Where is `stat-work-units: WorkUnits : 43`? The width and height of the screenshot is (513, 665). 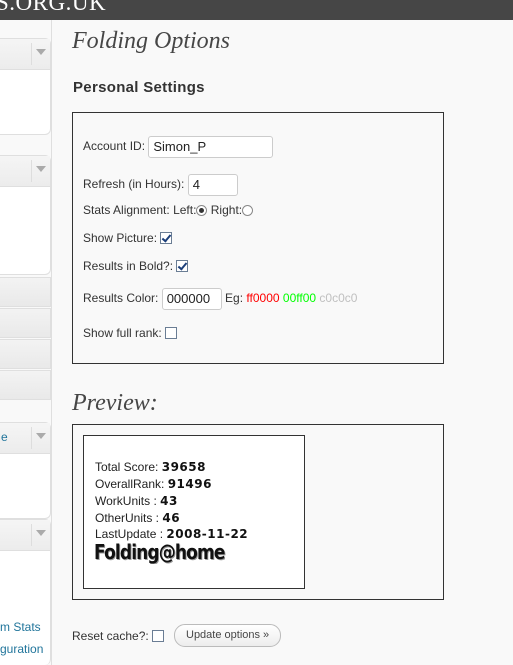
stat-work-units: WorkUnits : 43 is located at coordinates (136, 501).